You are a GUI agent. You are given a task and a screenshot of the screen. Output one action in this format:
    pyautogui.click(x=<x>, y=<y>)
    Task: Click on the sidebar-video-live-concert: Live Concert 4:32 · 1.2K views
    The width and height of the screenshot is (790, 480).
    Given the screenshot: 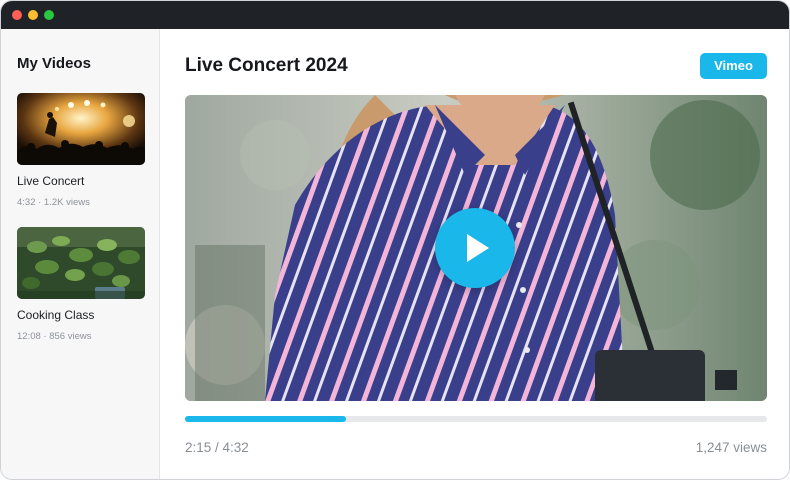 What is the action you would take?
    pyautogui.click(x=81, y=150)
    